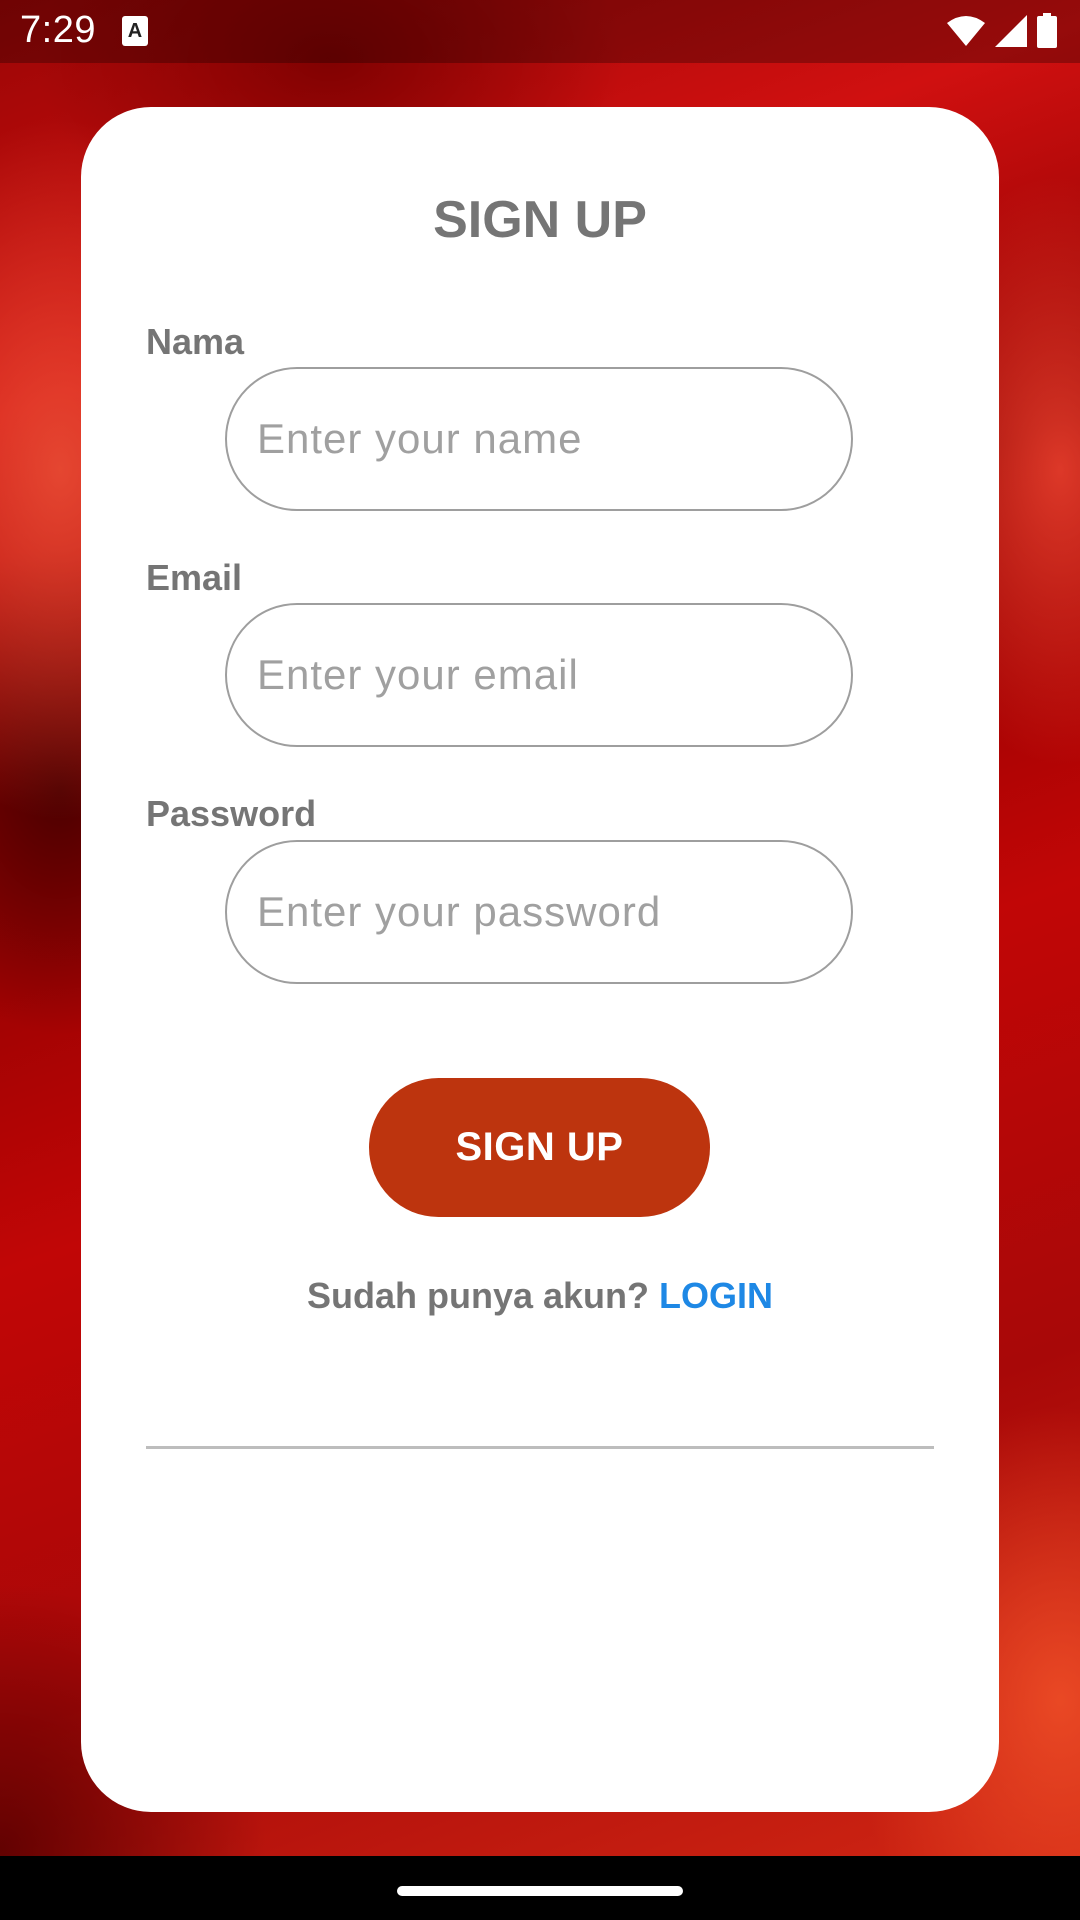 Image resolution: width=1080 pixels, height=1920 pixels. Describe the element at coordinates (966, 31) in the screenshot. I see `wifi-icon` at that location.